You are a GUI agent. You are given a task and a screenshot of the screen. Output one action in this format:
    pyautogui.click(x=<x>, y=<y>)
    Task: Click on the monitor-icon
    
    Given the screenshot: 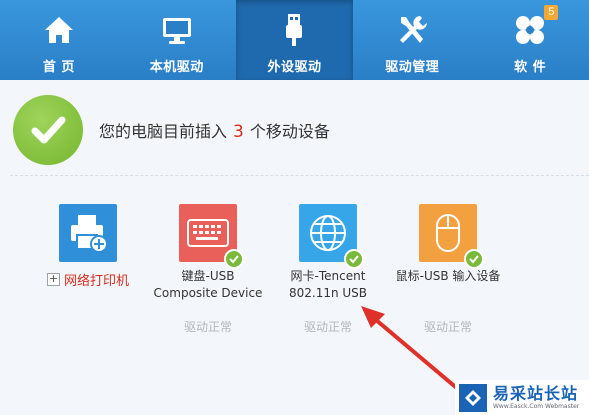 What is the action you would take?
    pyautogui.click(x=176, y=31)
    